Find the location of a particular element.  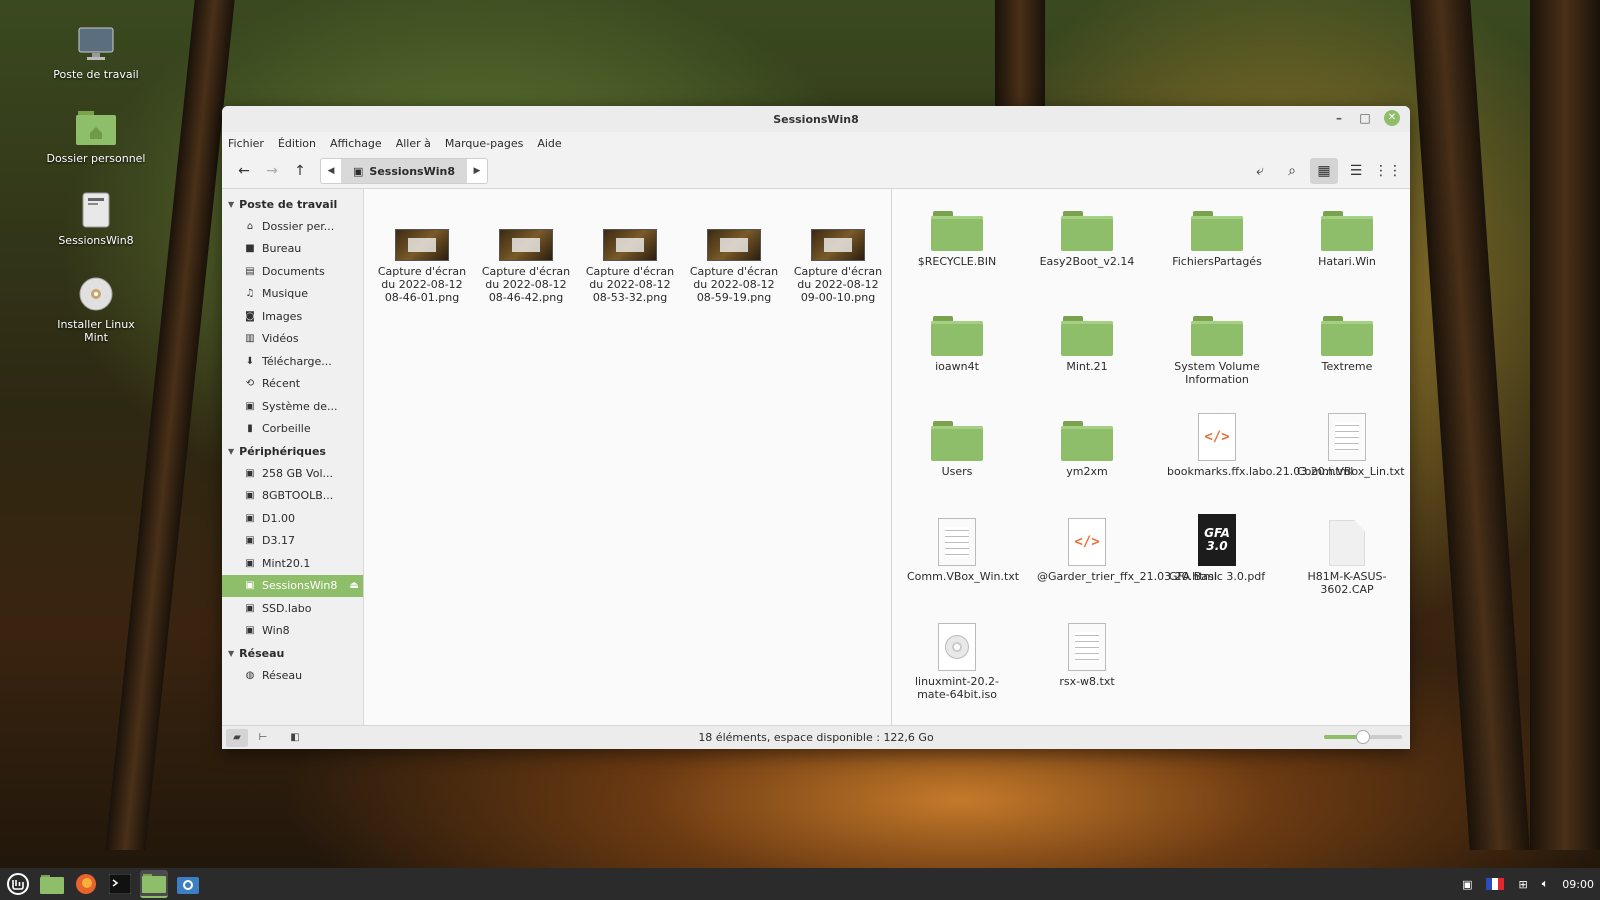

minimize-button: – is located at coordinates (1339, 118).